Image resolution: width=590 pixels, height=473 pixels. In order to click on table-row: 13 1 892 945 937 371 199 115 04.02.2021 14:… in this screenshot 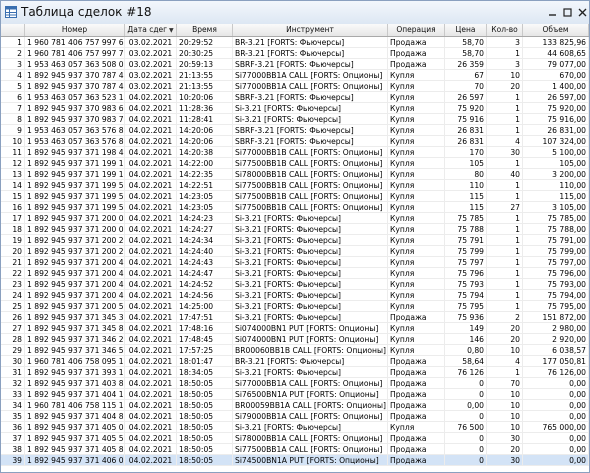, I will do `click(295, 174)`.